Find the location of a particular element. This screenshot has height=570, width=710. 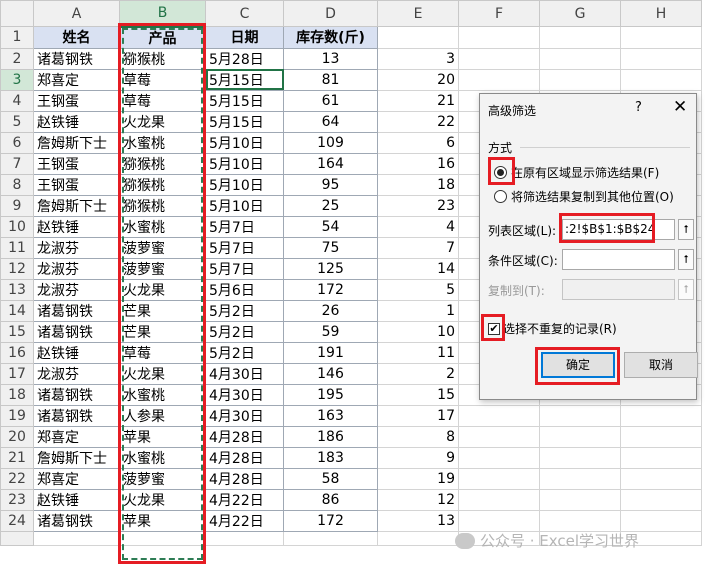

cell-e: 2 is located at coordinates (418, 373).